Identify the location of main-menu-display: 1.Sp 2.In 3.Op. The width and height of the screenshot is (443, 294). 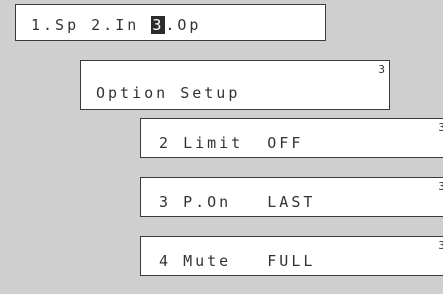
(170, 22).